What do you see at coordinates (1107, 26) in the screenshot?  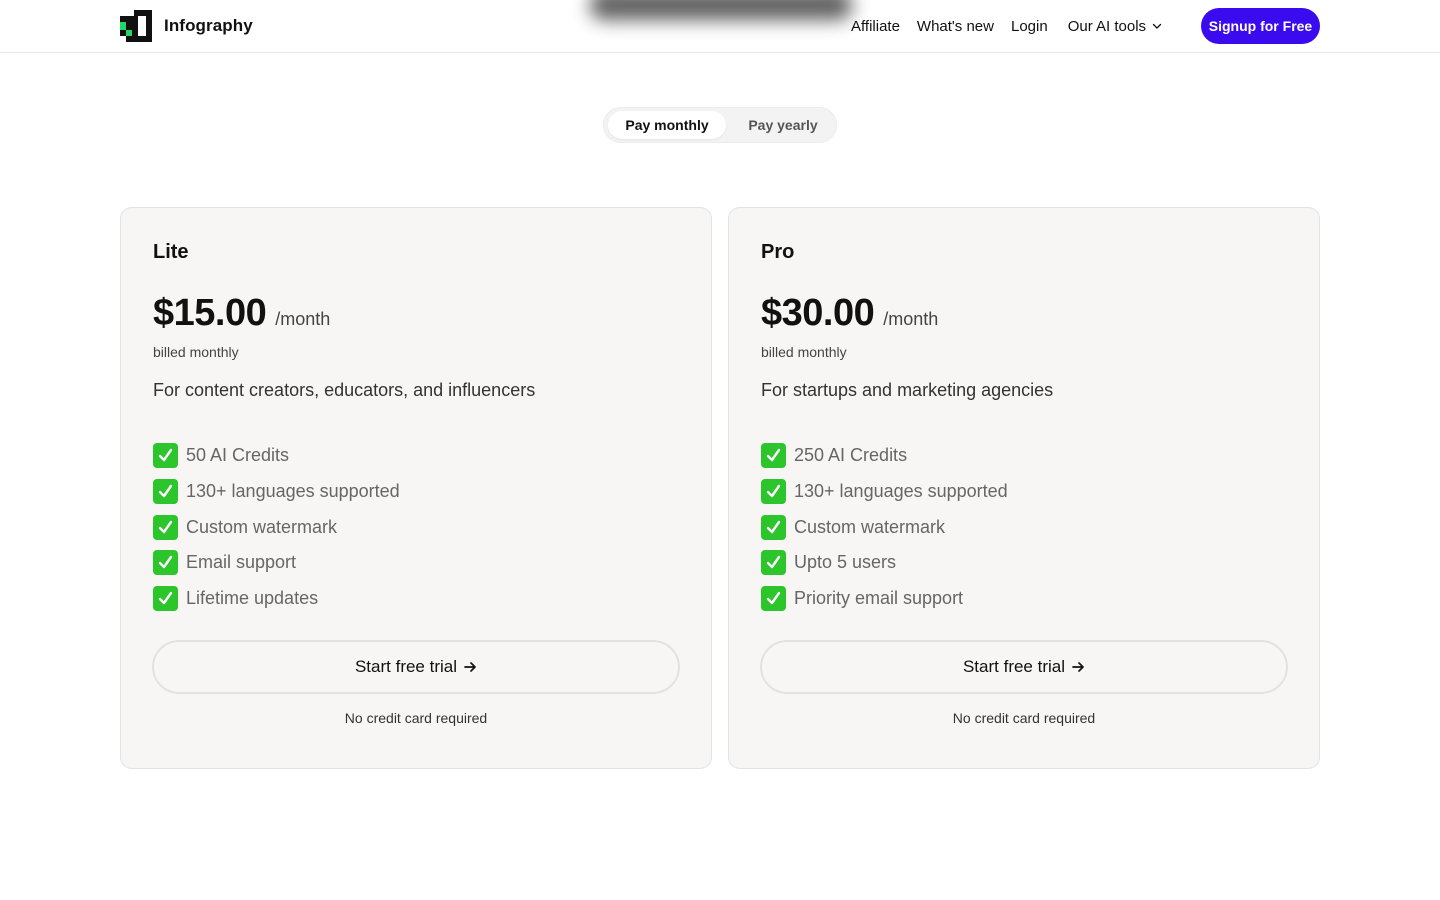 I see `nav-ai-tools-label: Our AI tools` at bounding box center [1107, 26].